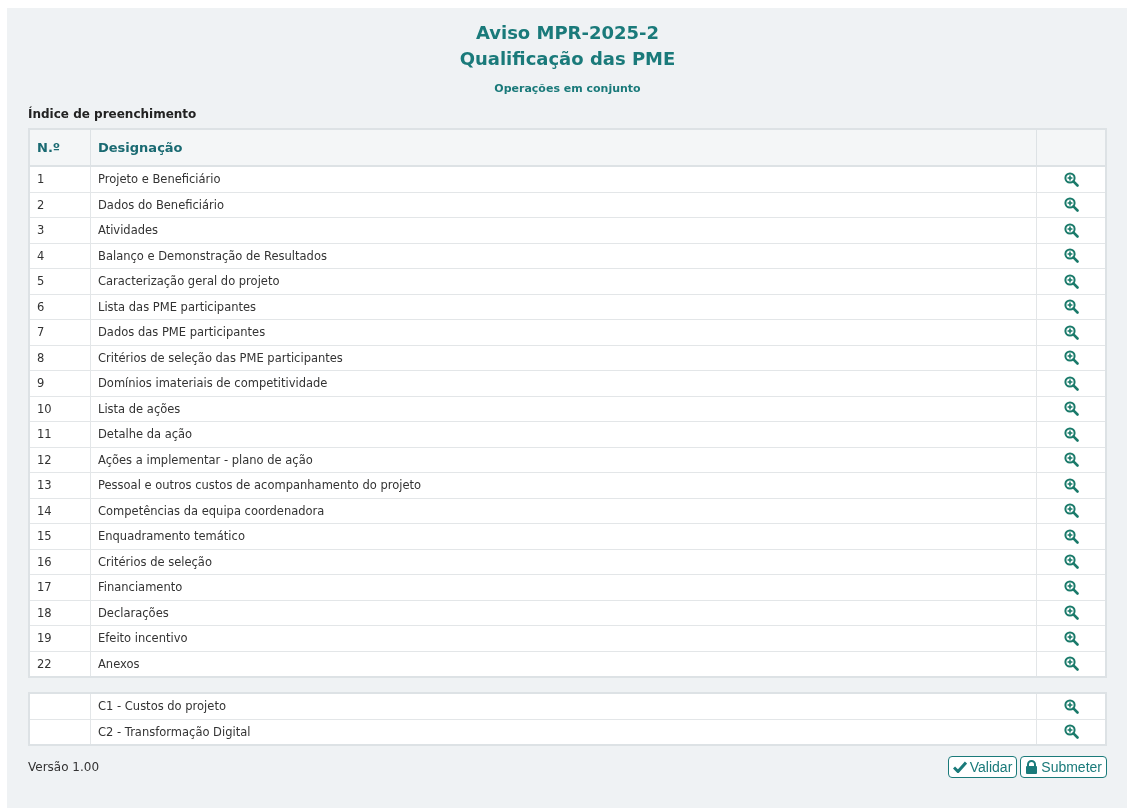  What do you see at coordinates (959, 767) in the screenshot?
I see `check-icon` at bounding box center [959, 767].